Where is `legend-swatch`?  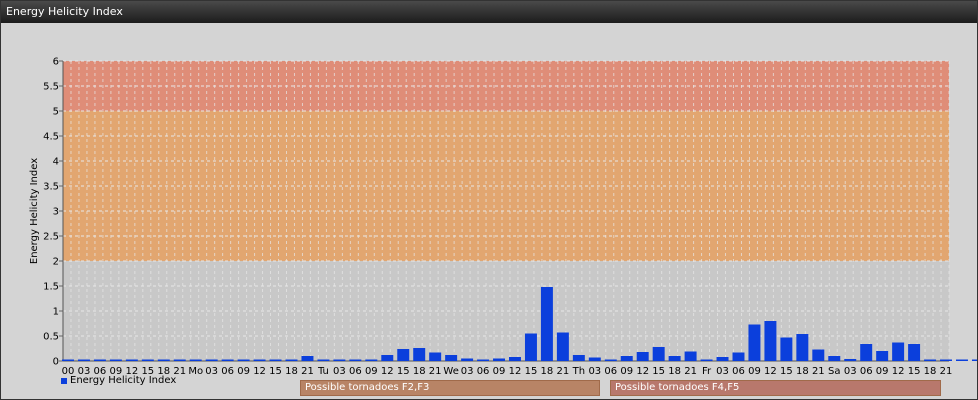
legend-swatch is located at coordinates (64, 380).